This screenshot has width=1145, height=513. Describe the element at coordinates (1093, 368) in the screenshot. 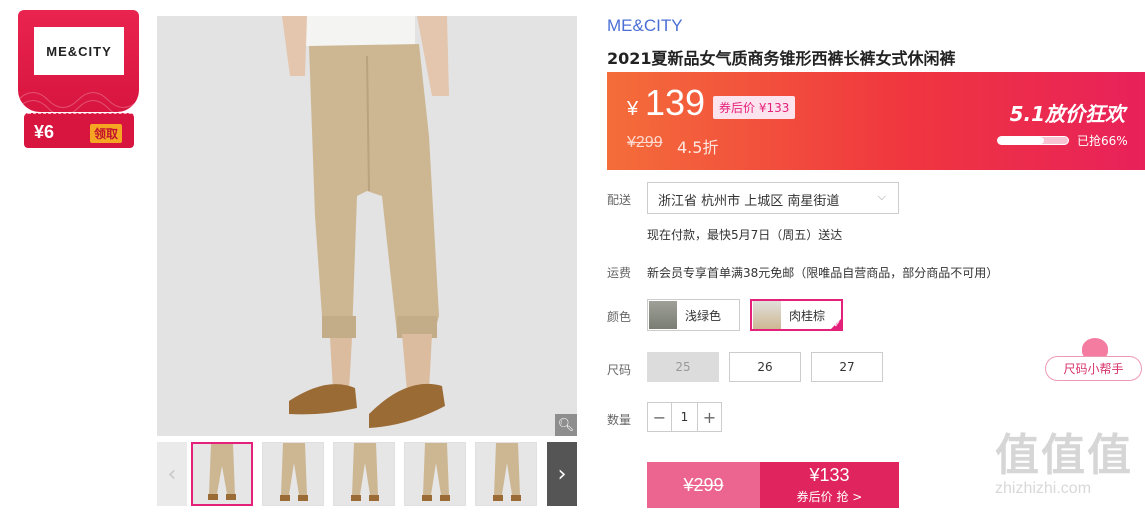

I see `size-helper-label: 尺码小帮手` at that location.